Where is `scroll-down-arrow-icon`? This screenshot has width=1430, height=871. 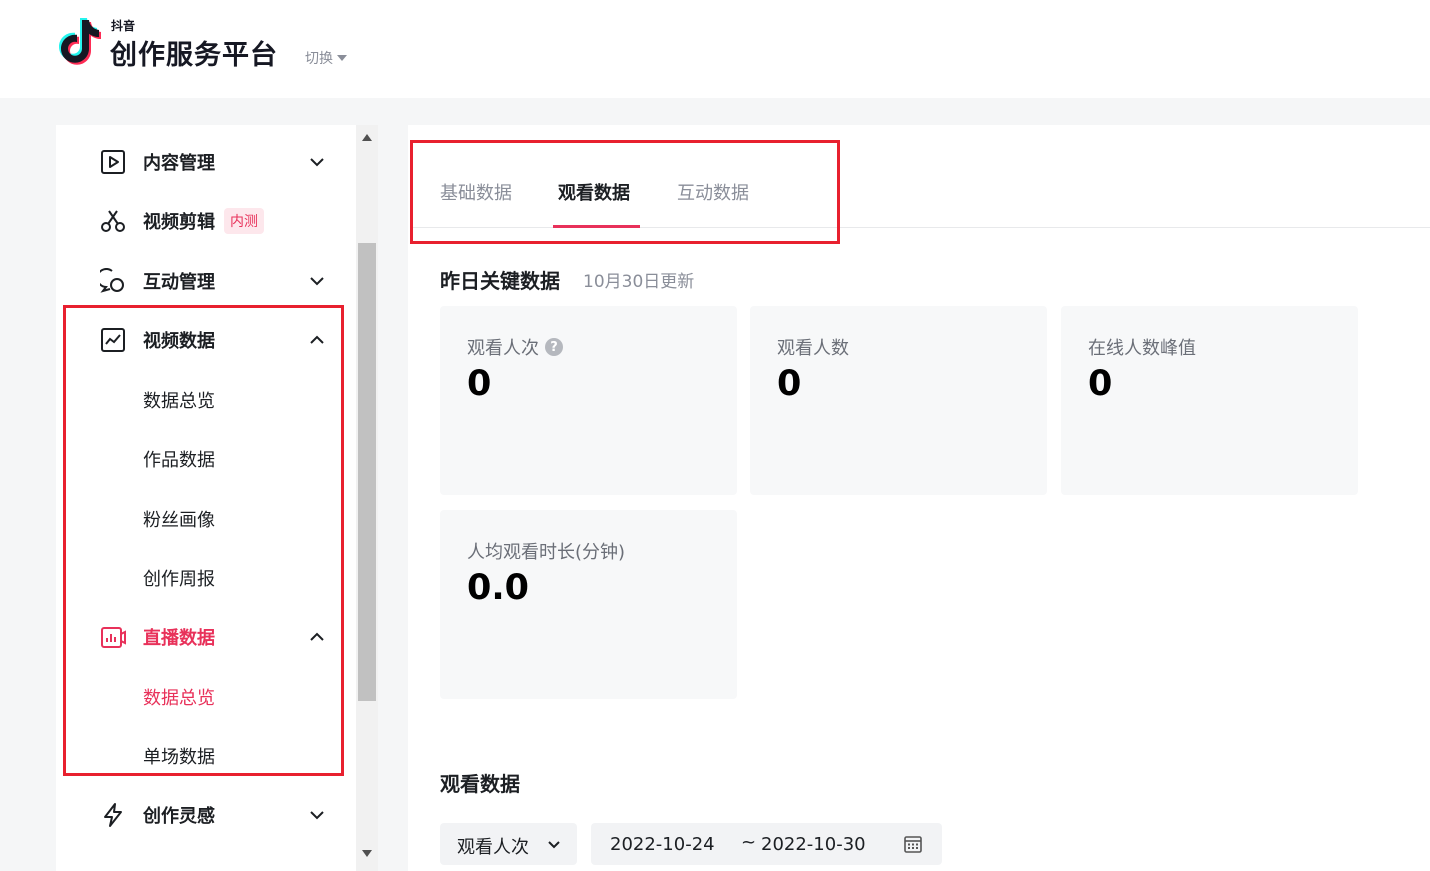 scroll-down-arrow-icon is located at coordinates (367, 853).